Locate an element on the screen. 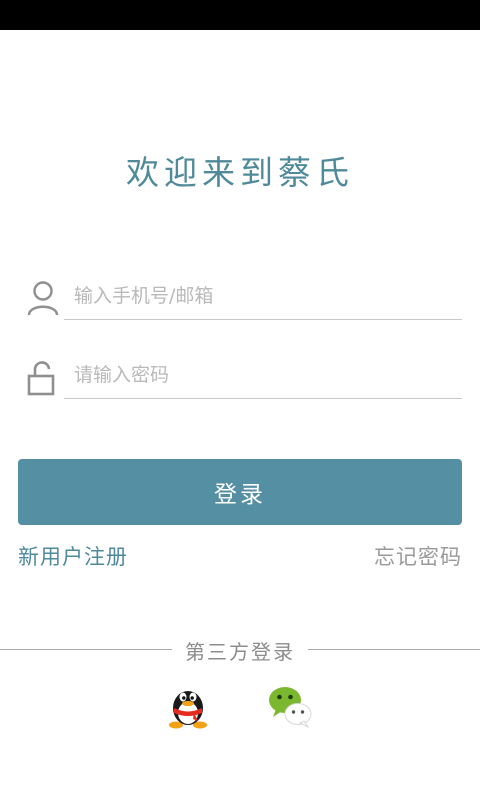  qq-icon is located at coordinates (188, 706).